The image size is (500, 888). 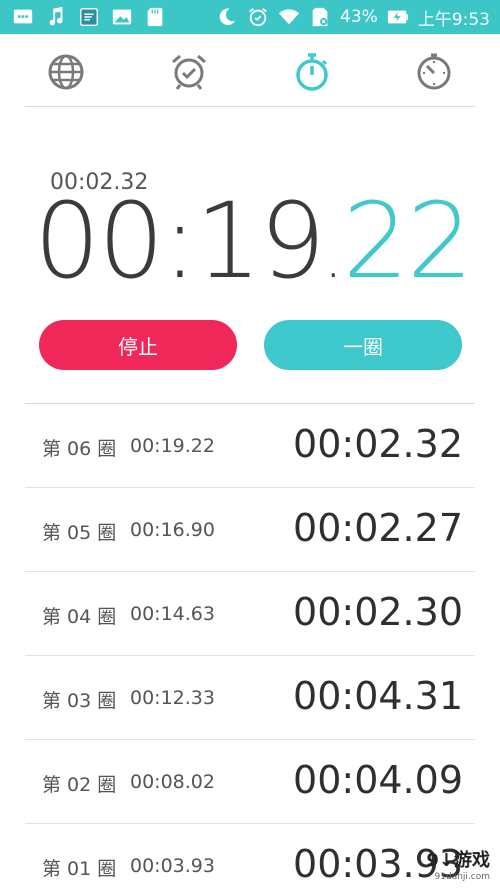 What do you see at coordinates (458, 860) in the screenshot?
I see `watermark-brand: 9↓游戏` at bounding box center [458, 860].